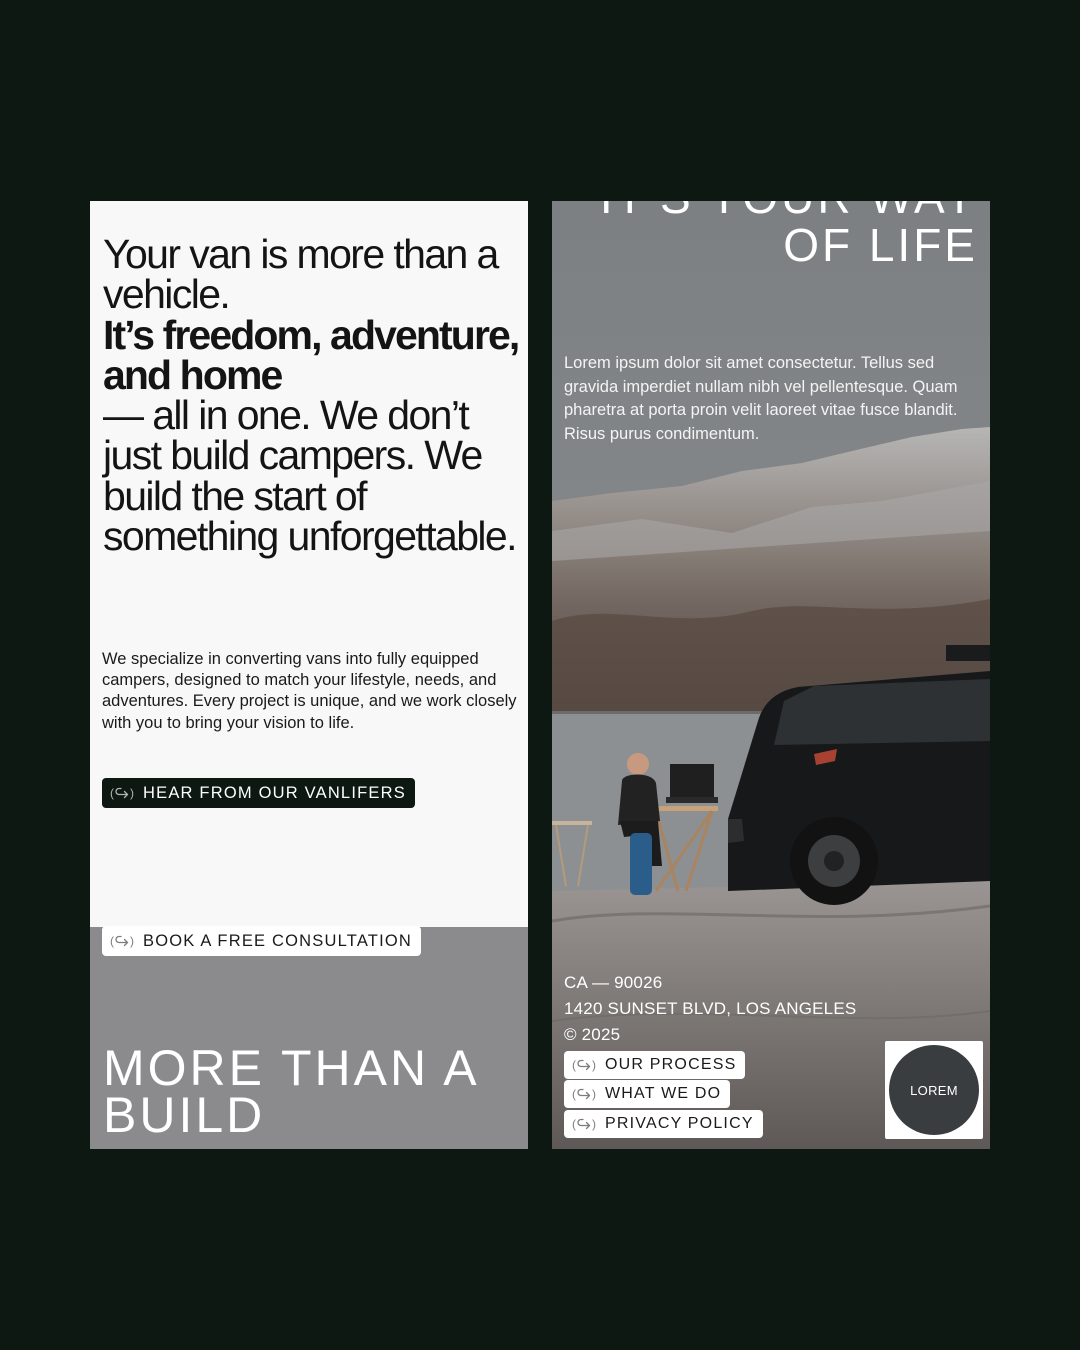 The width and height of the screenshot is (1080, 1350). I want to click on section-title: MORE THAN A BUILD, so click(290, 1091).